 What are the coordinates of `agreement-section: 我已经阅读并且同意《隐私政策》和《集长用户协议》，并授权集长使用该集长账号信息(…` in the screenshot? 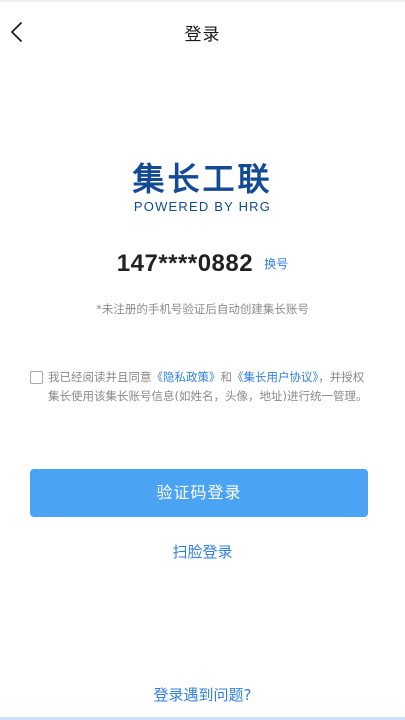 It's located at (202, 387).